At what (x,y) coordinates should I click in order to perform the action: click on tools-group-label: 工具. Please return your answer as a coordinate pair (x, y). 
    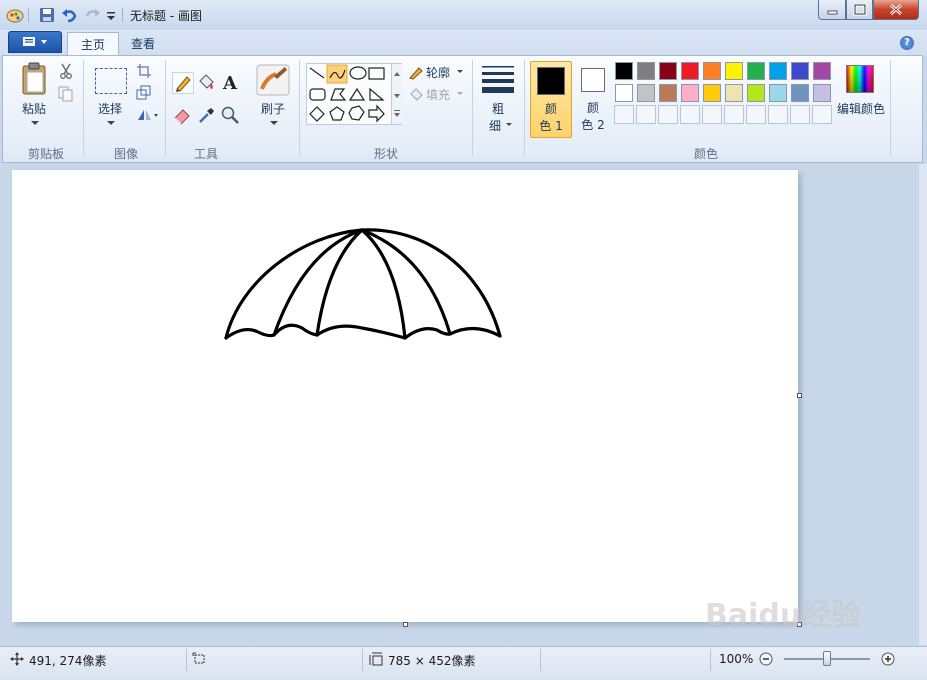
    Looking at the image, I should click on (205, 154).